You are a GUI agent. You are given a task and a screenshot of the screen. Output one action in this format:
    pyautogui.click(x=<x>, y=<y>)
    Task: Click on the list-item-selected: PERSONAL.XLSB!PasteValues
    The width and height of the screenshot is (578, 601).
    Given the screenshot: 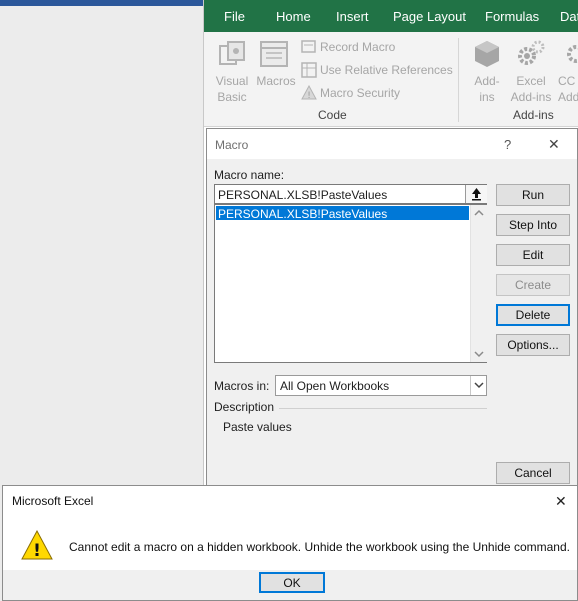 What is the action you would take?
    pyautogui.click(x=342, y=213)
    